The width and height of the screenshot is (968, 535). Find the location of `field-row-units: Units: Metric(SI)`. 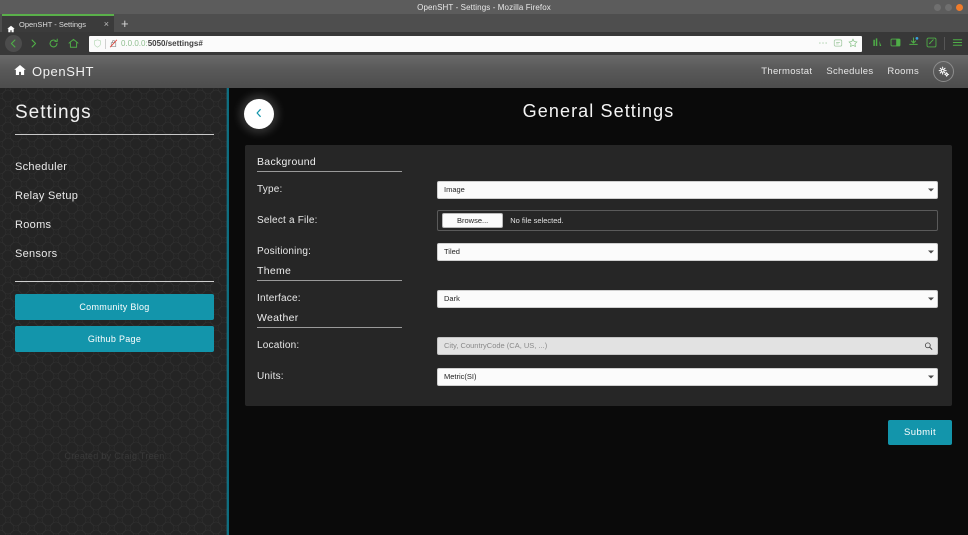

field-row-units: Units: Metric(SI) is located at coordinates (597, 376).